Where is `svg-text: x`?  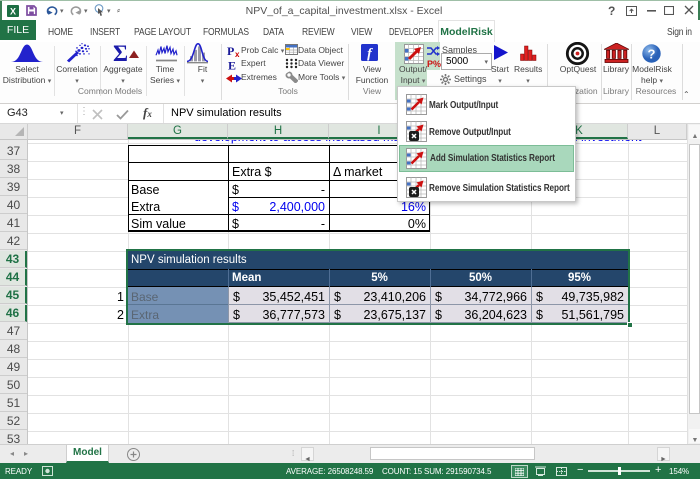
svg-text: x is located at coordinates (237, 53).